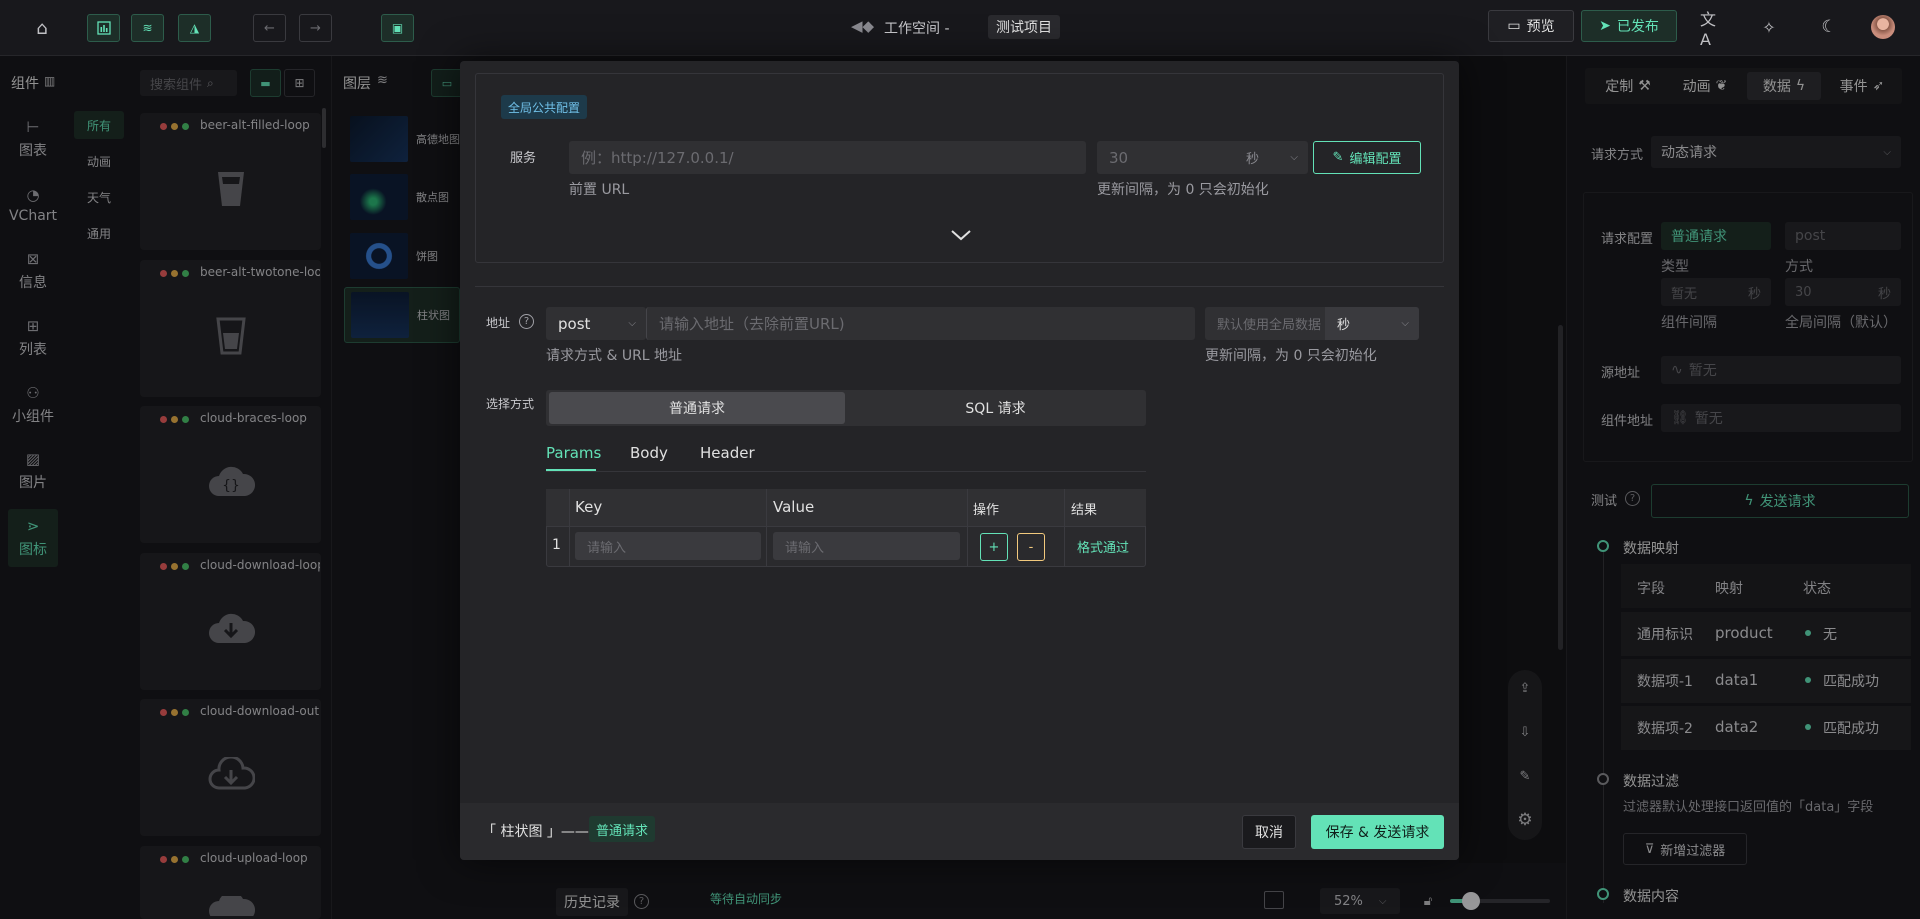 Image resolution: width=1920 pixels, height=919 pixels. Describe the element at coordinates (1269, 325) in the screenshot. I see `input-placeholder: 默认使用全局数据` at that location.